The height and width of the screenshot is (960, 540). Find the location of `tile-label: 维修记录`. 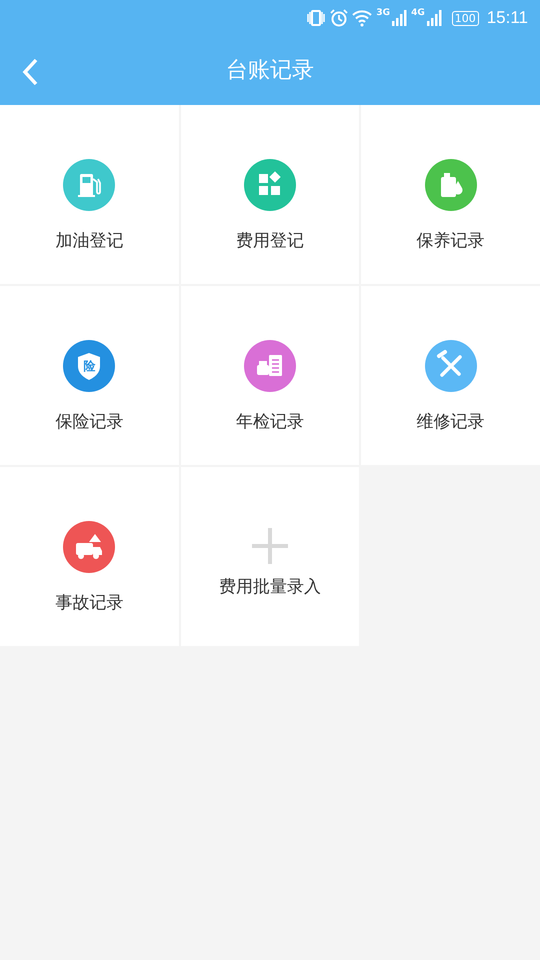

tile-label: 维修记录 is located at coordinates (450, 422).